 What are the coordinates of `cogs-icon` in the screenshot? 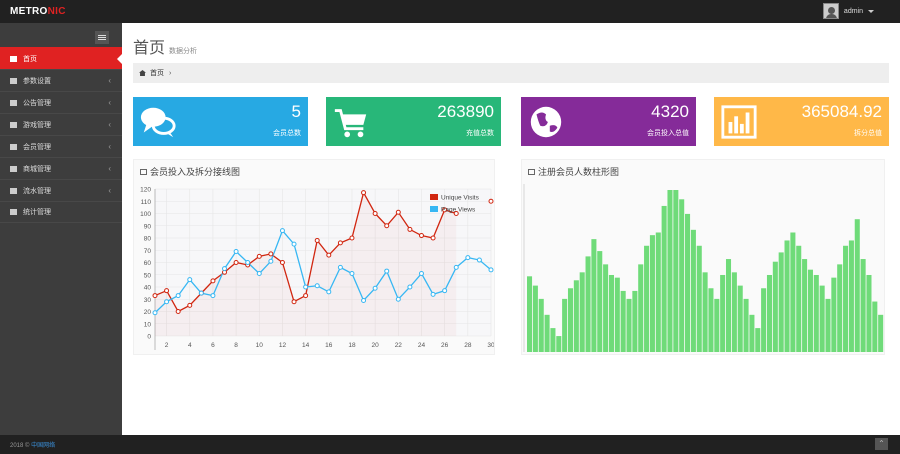 It's located at (13, 80).